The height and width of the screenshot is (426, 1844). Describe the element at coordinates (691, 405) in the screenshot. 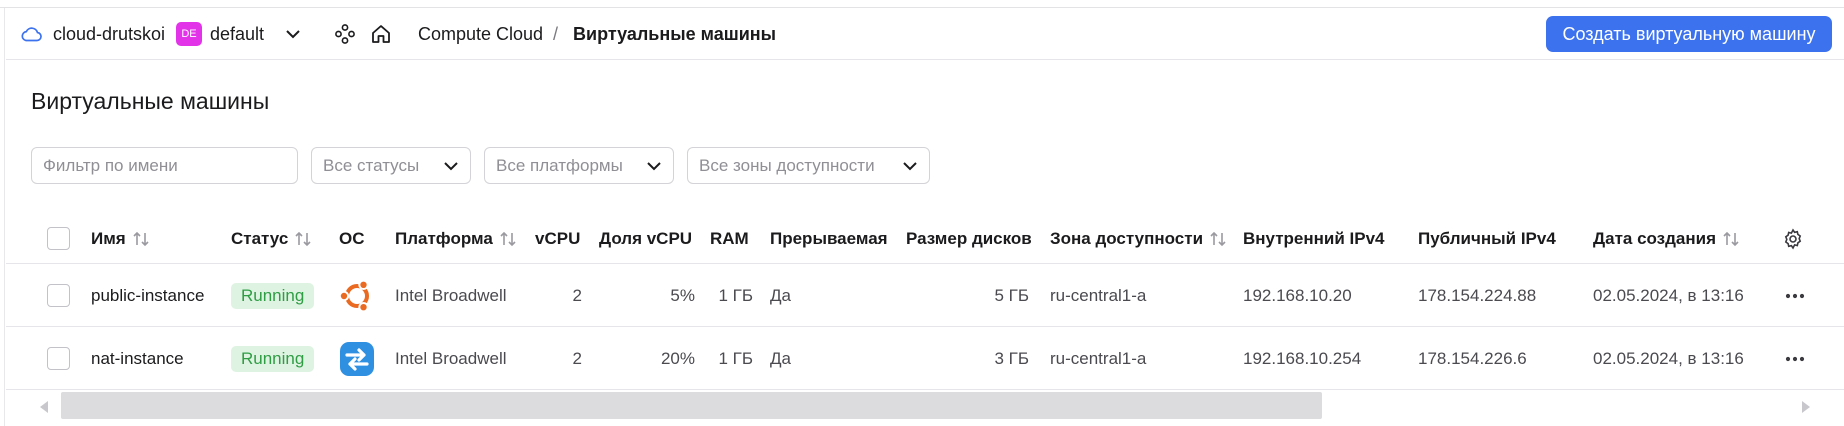

I see `horizontal-scrollbar-thumb` at that location.